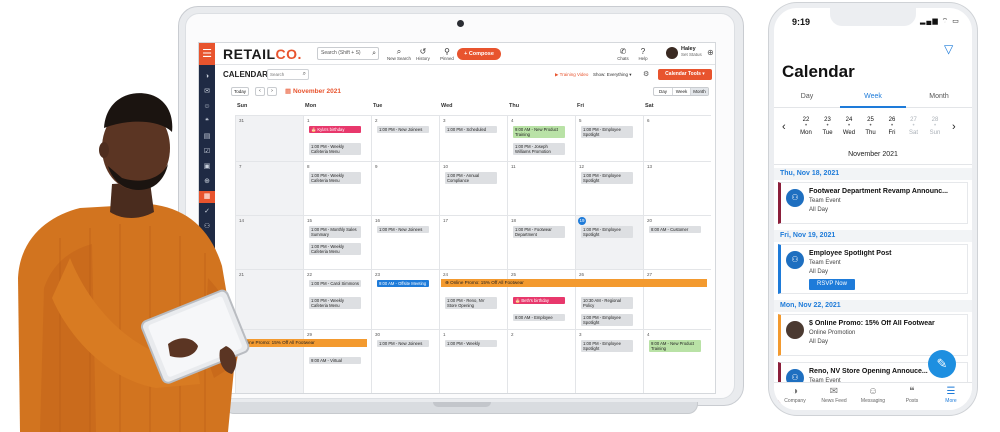  I want to click on filter-icon: ▽, so click(948, 49).